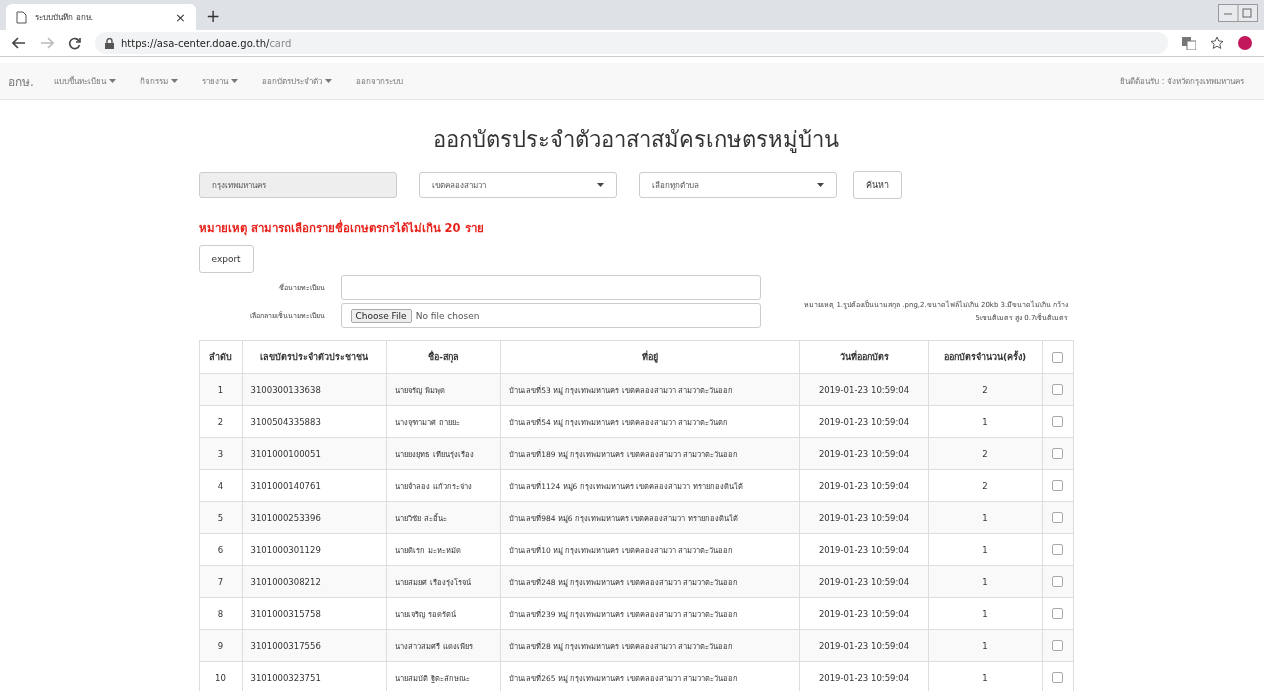 The height and width of the screenshot is (691, 1264). I want to click on table-cell: 7, so click(220, 581).